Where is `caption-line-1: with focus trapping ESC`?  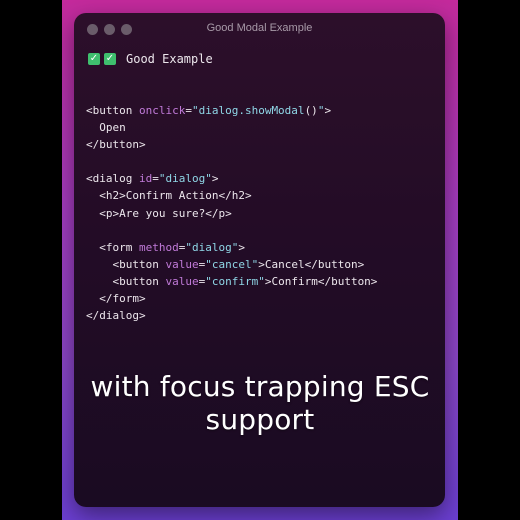
caption-line-1: with focus trapping ESC is located at coordinates (260, 386).